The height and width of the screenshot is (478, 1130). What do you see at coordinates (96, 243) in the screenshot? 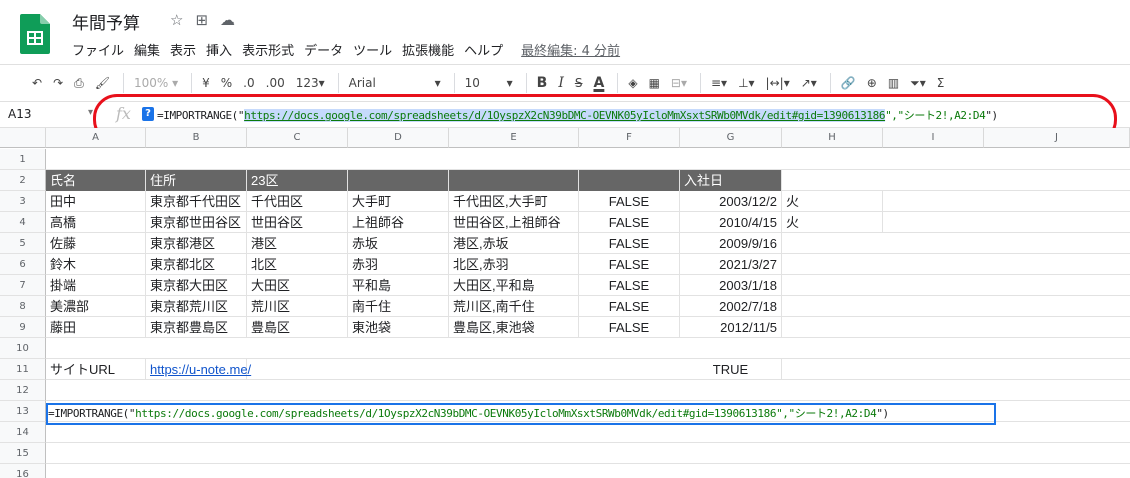
I see `cell: 佐藤` at bounding box center [96, 243].